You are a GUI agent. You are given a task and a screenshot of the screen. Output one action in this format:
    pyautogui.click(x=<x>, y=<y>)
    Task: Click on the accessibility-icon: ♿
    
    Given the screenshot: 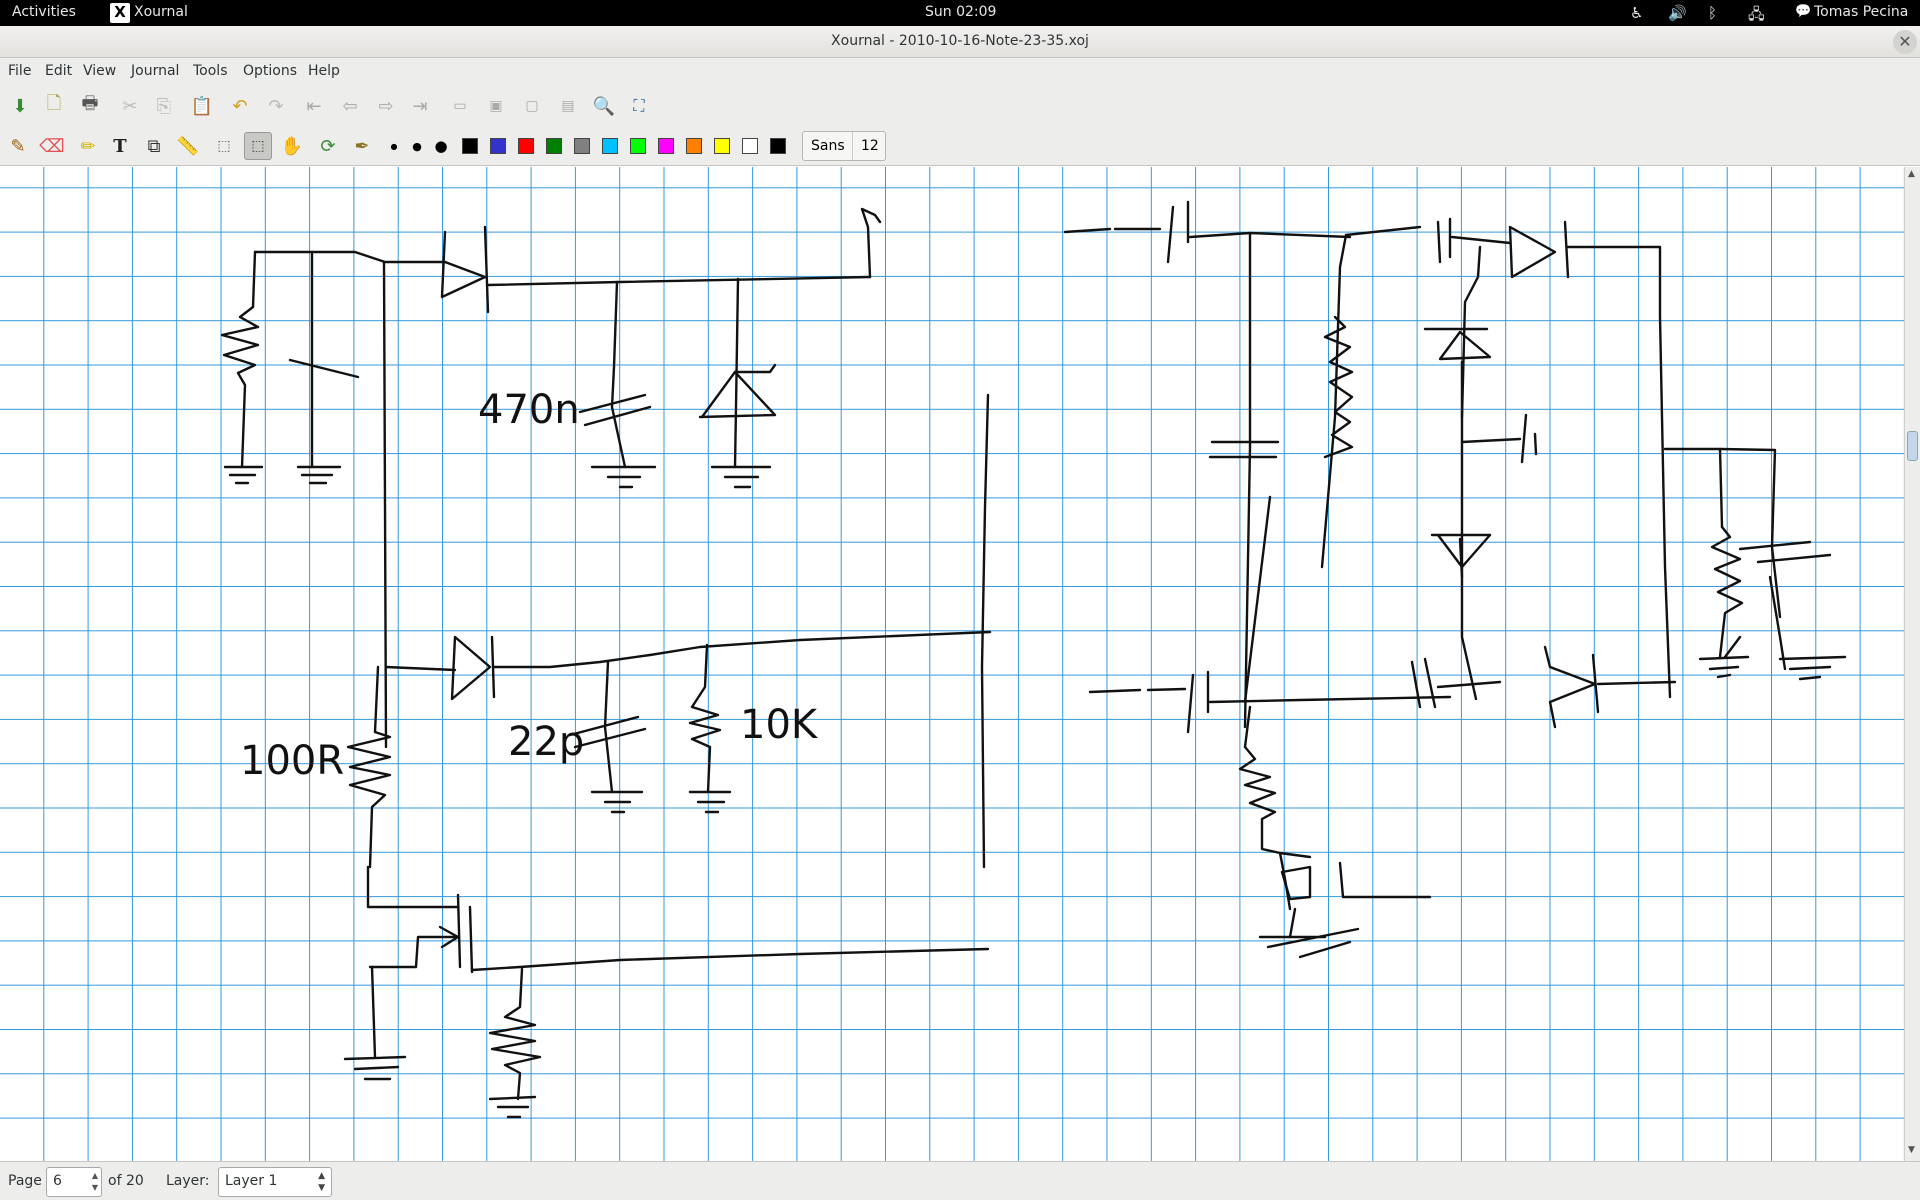 What is the action you would take?
    pyautogui.click(x=1636, y=13)
    